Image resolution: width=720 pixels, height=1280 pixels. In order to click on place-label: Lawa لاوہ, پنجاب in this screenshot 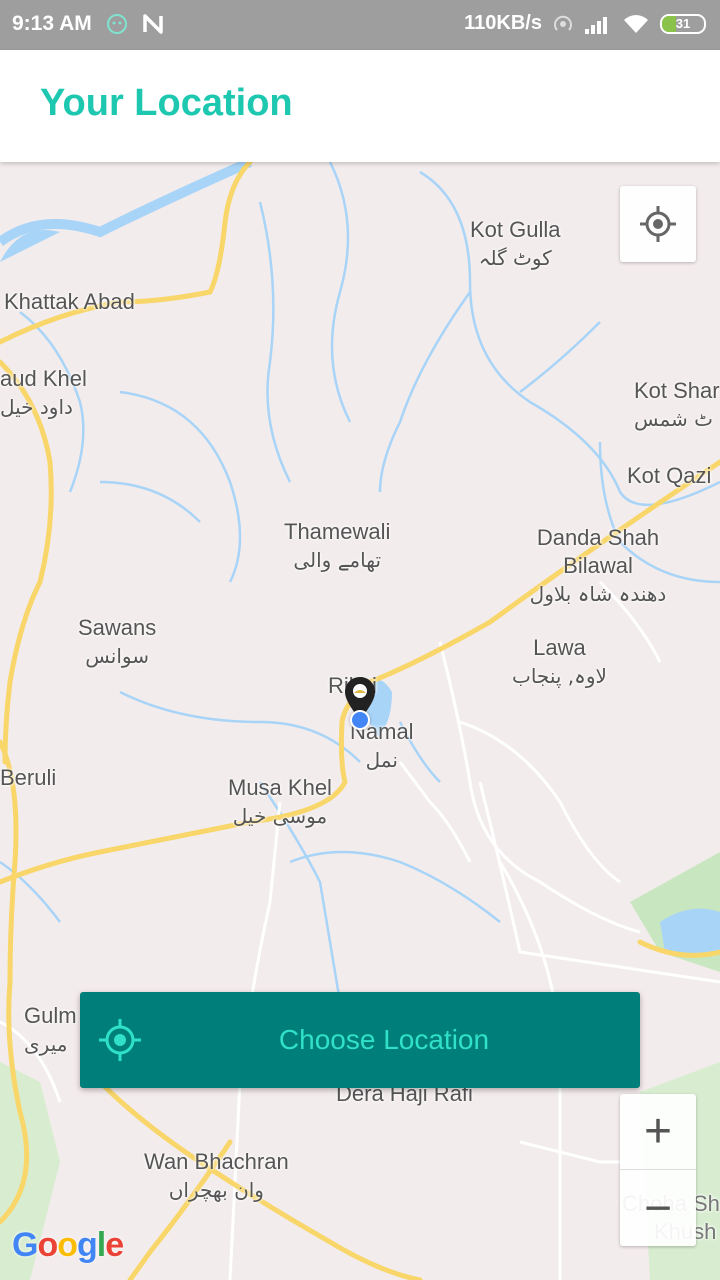, I will do `click(559, 661)`.